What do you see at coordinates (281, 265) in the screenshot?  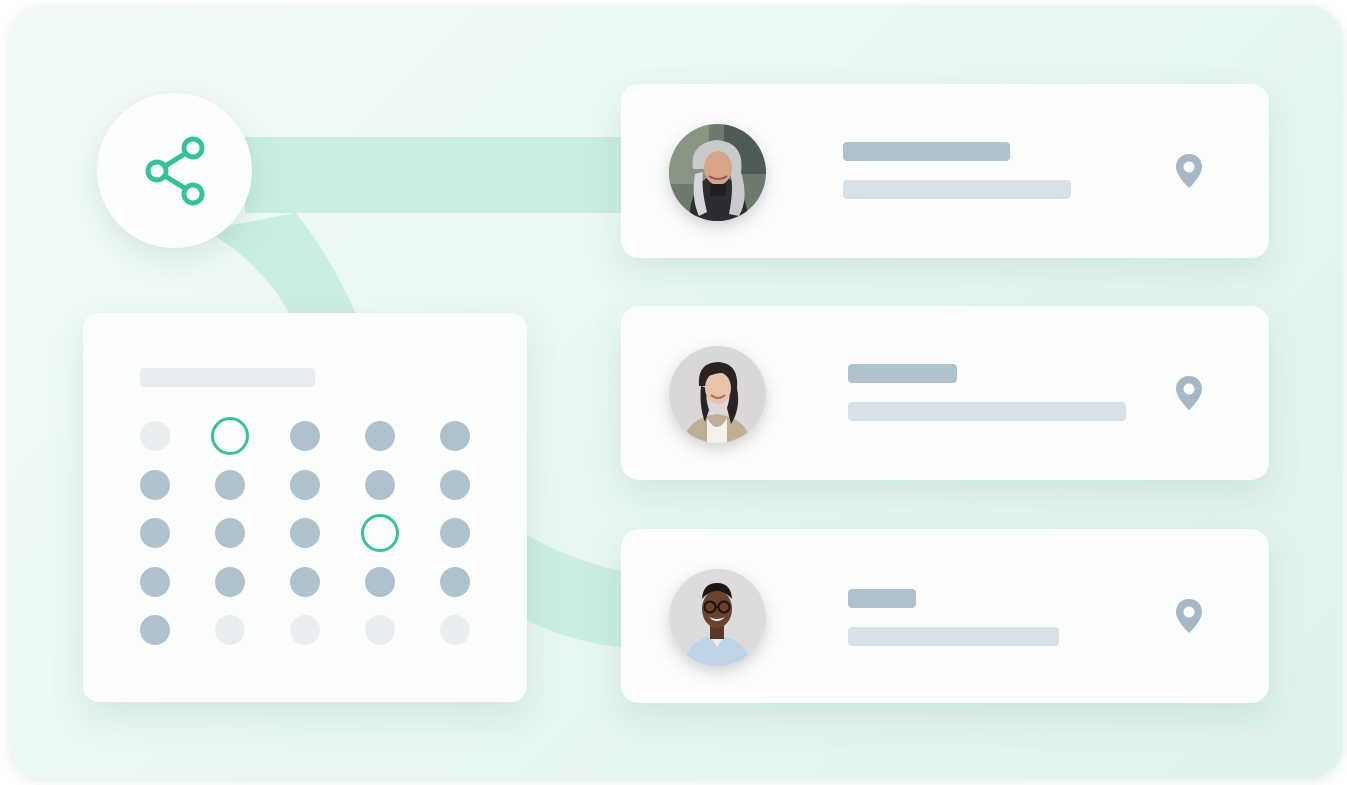 I see `connector-diagonal` at bounding box center [281, 265].